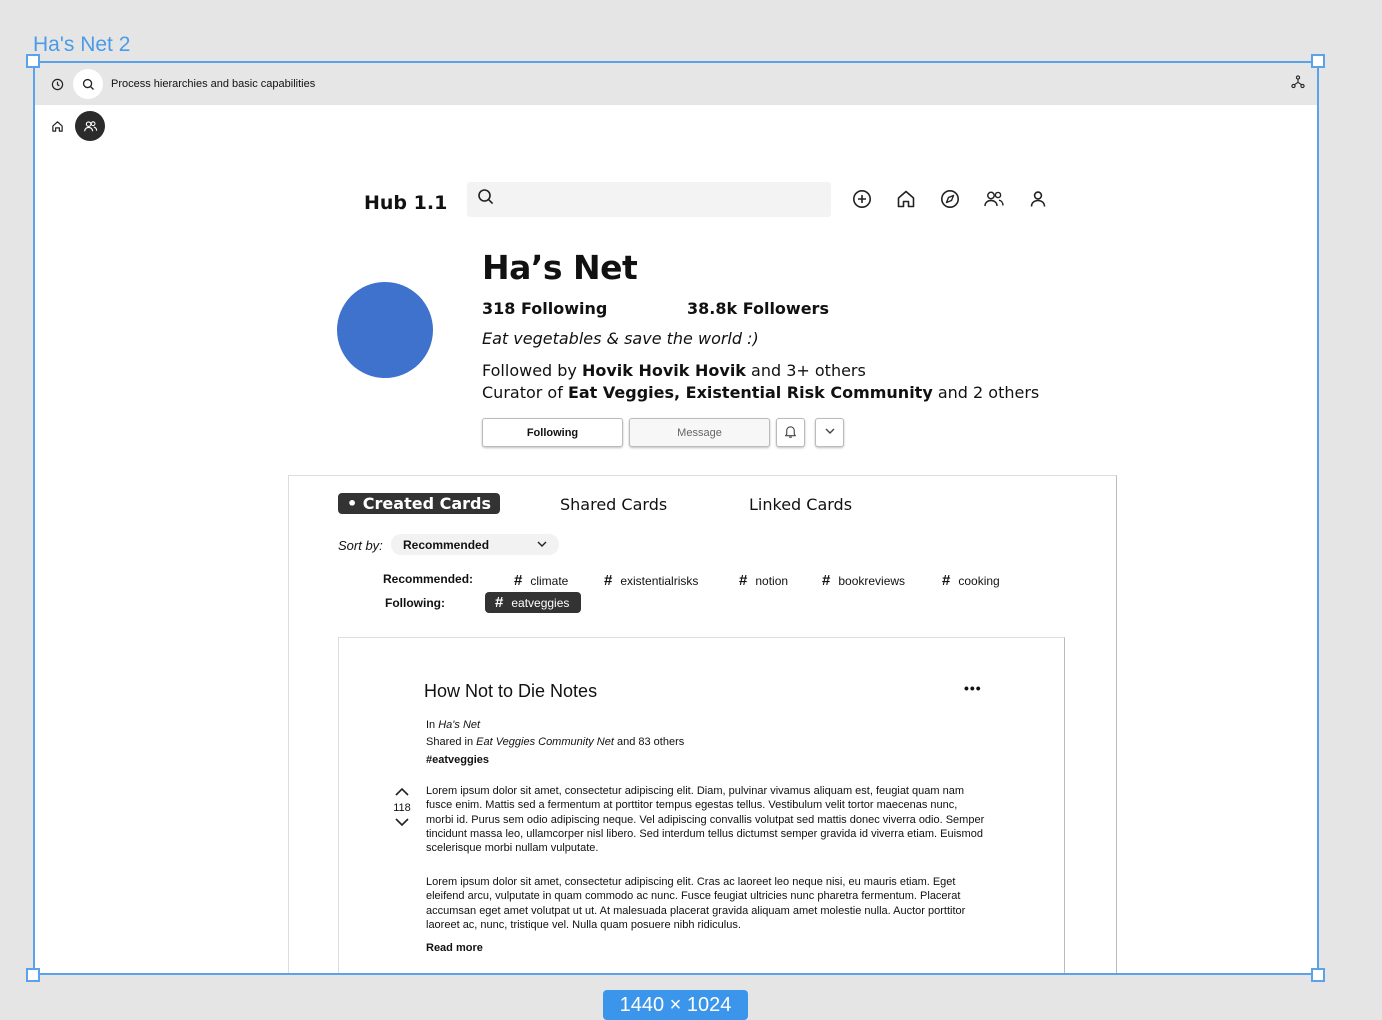 The width and height of the screenshot is (1382, 1020). I want to click on history-clock-icon, so click(57, 84).